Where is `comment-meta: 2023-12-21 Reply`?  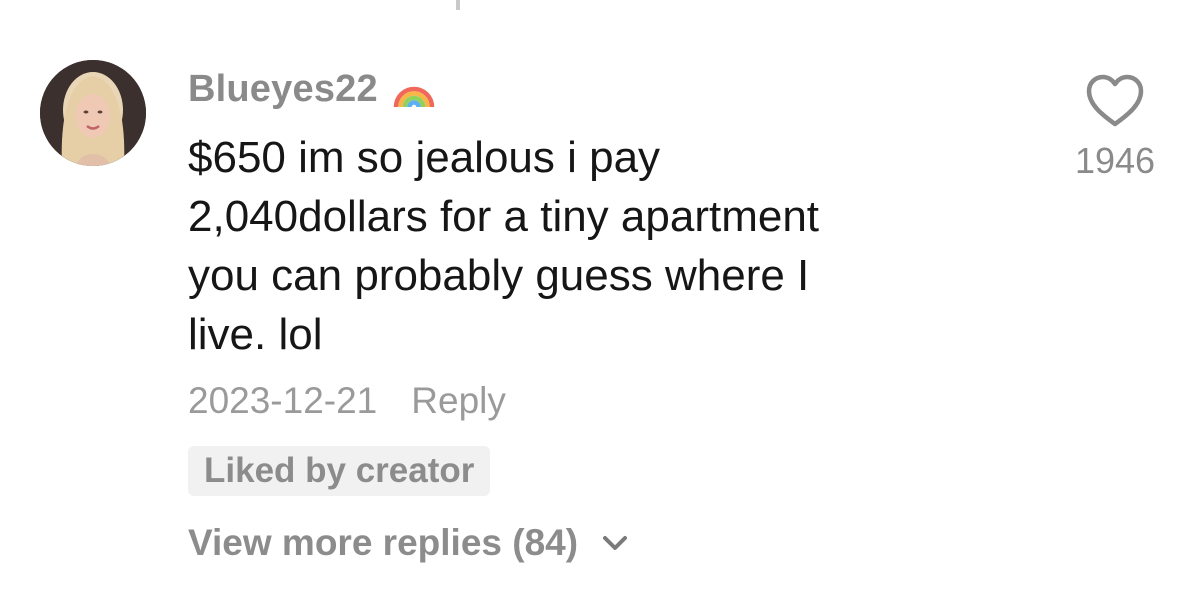 comment-meta: 2023-12-21 Reply is located at coordinates (347, 401).